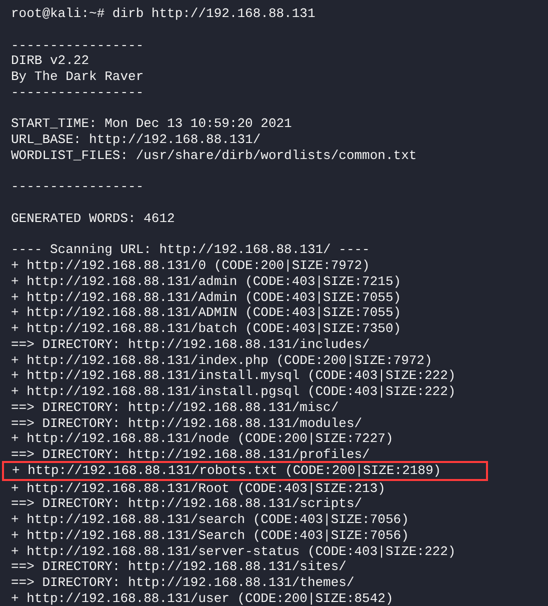  Describe the element at coordinates (190, 344) in the screenshot. I see `output-line: ==> DIRECTORY: http://192.168.88.131/includes/` at that location.